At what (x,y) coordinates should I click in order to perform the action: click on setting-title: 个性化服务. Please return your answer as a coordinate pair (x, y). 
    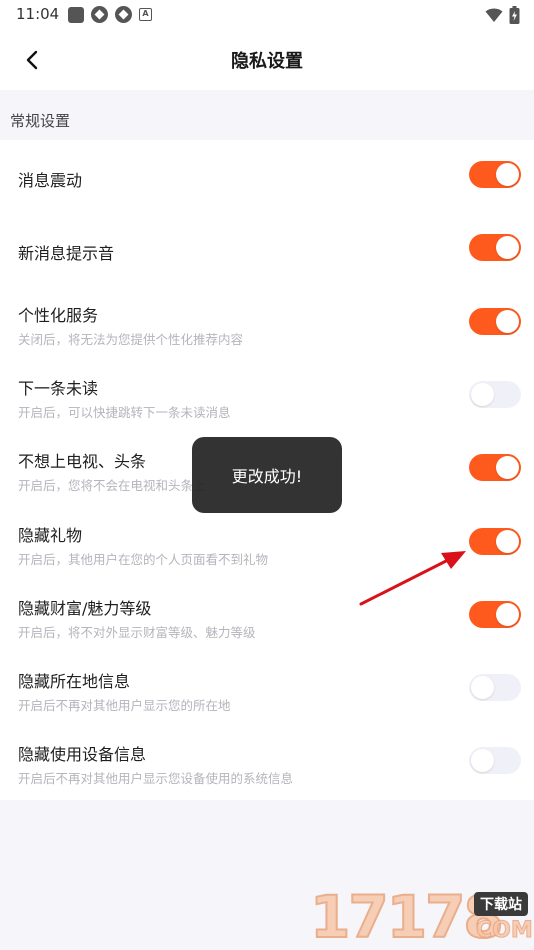
    Looking at the image, I should click on (58, 315).